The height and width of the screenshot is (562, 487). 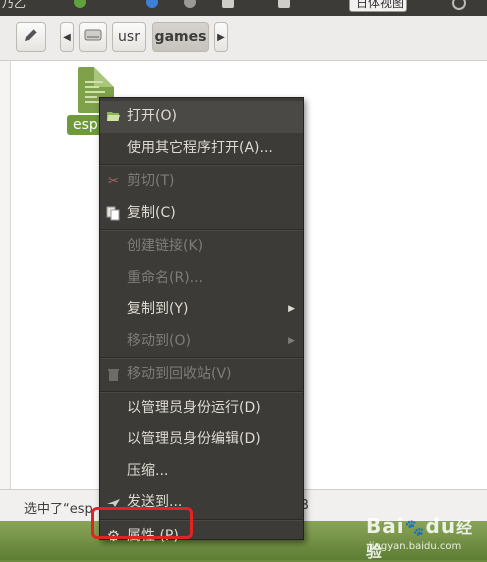 What do you see at coordinates (152, 116) in the screenshot?
I see `menu-item-label: 打开(O)` at bounding box center [152, 116].